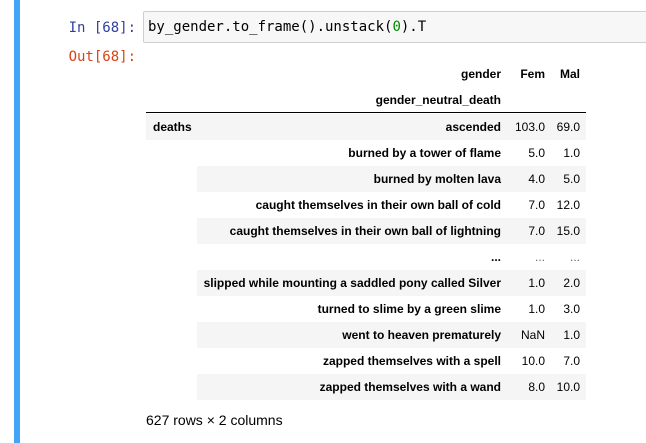  What do you see at coordinates (473, 127) in the screenshot?
I see `row-label: ascended` at bounding box center [473, 127].